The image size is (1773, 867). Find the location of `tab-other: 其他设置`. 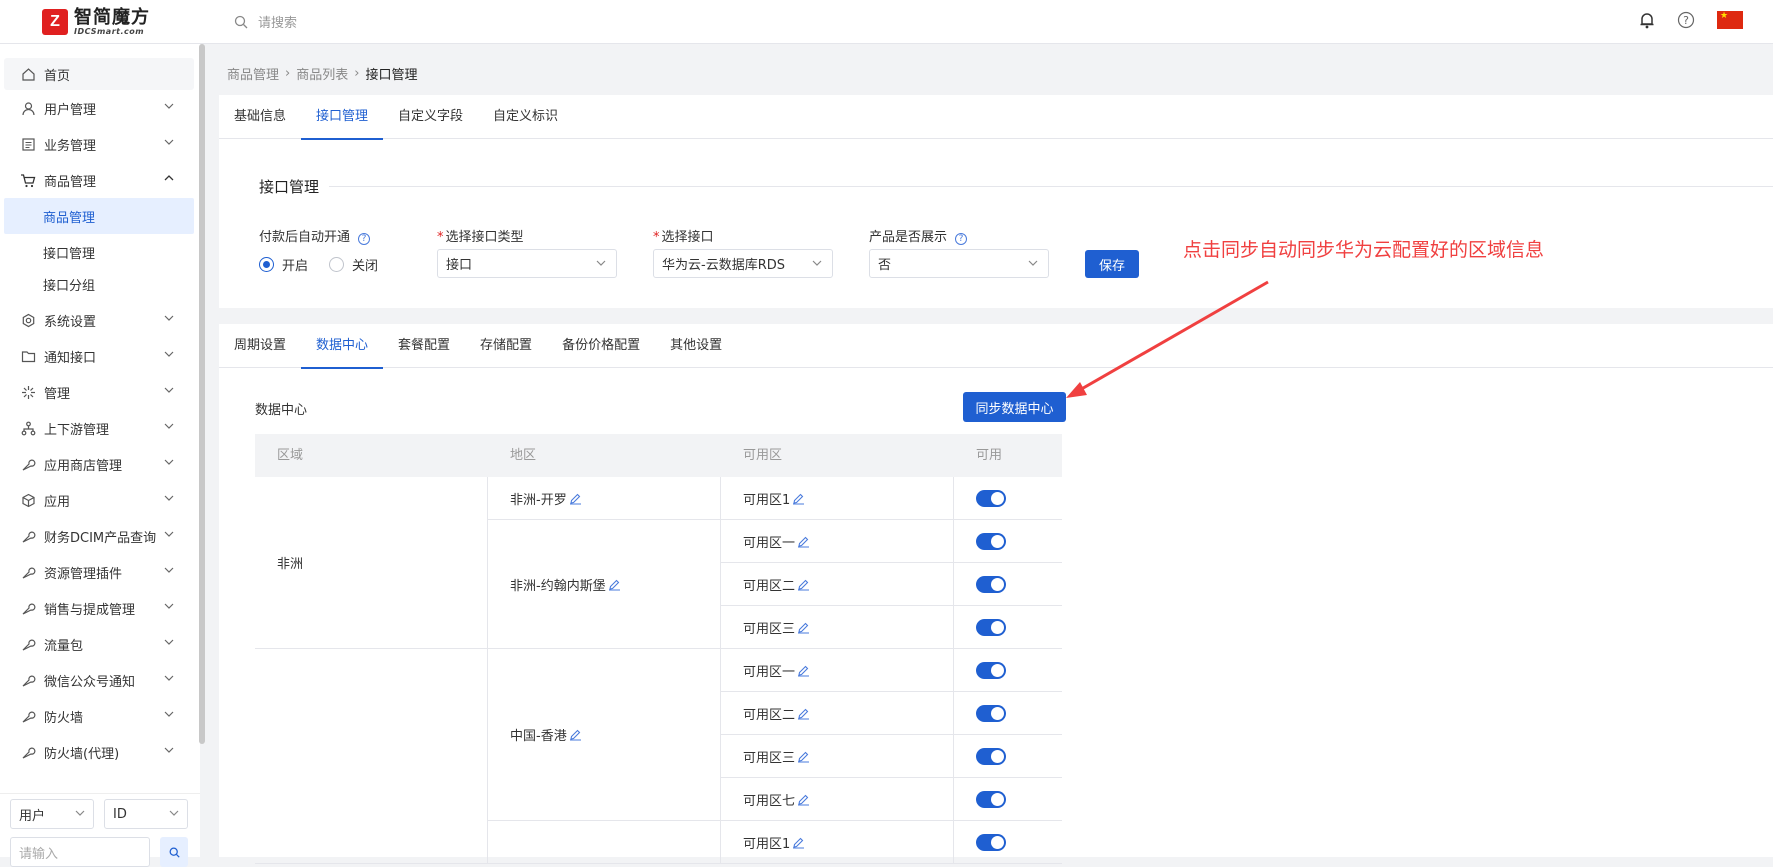

tab-other: 其他设置 is located at coordinates (696, 346).